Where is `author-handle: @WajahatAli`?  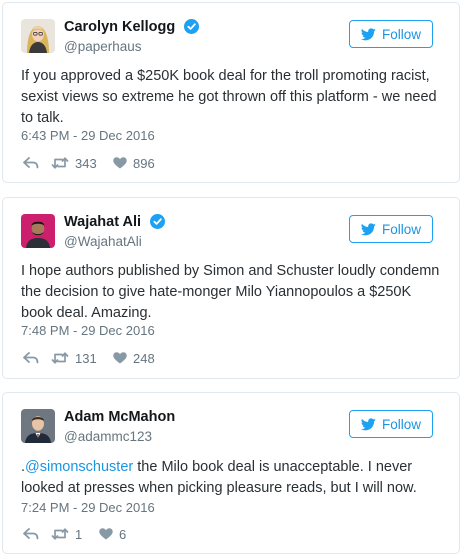 author-handle: @WajahatAli is located at coordinates (114, 241).